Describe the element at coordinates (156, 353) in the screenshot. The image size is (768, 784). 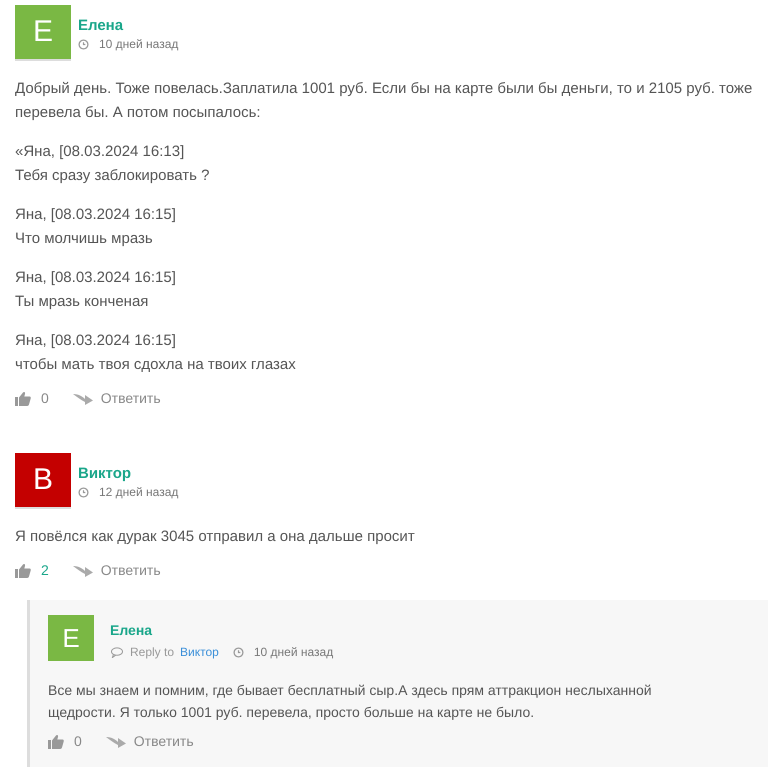
I see `comment-text: Яна, [08.03.2024 16:15] чтобы мать твоя сдохла на твоих глазах` at that location.